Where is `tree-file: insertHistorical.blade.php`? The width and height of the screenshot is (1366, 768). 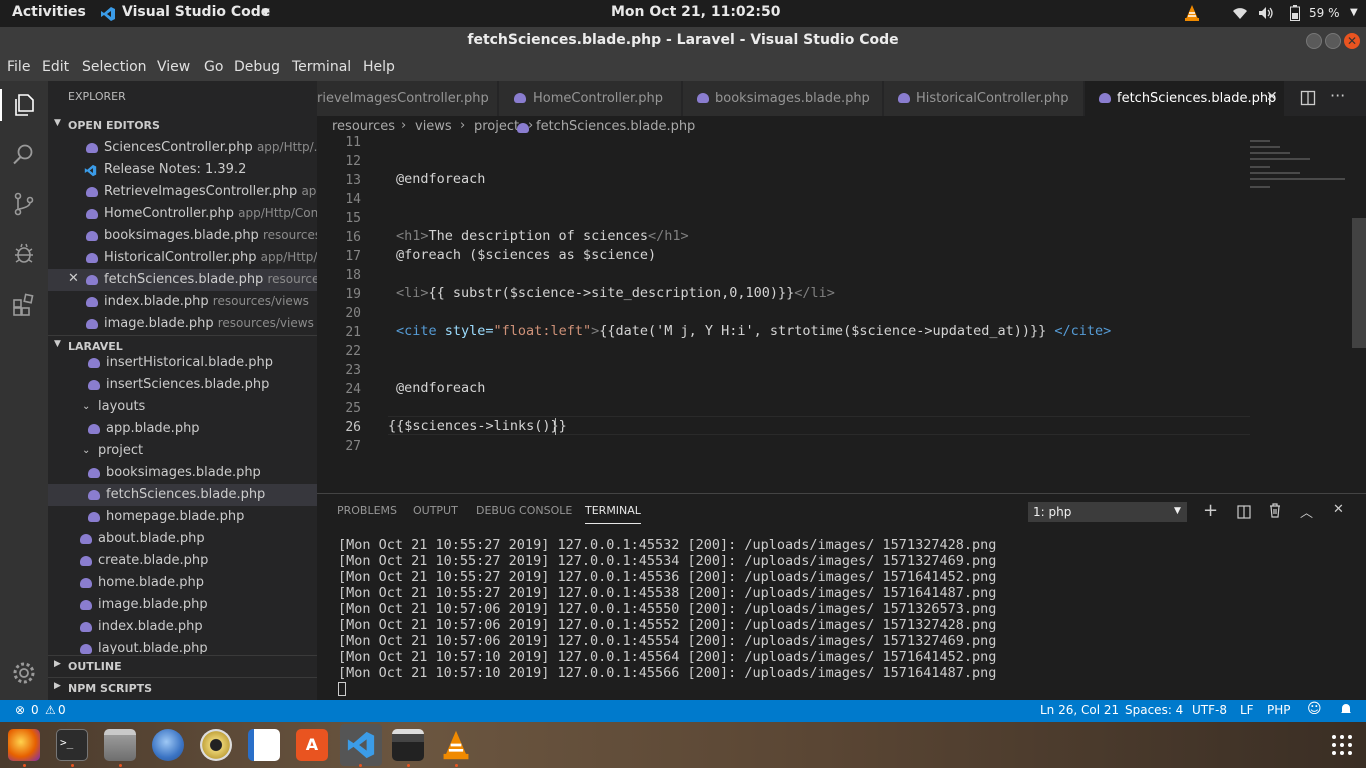
tree-file: insertHistorical.blade.php is located at coordinates (182, 363).